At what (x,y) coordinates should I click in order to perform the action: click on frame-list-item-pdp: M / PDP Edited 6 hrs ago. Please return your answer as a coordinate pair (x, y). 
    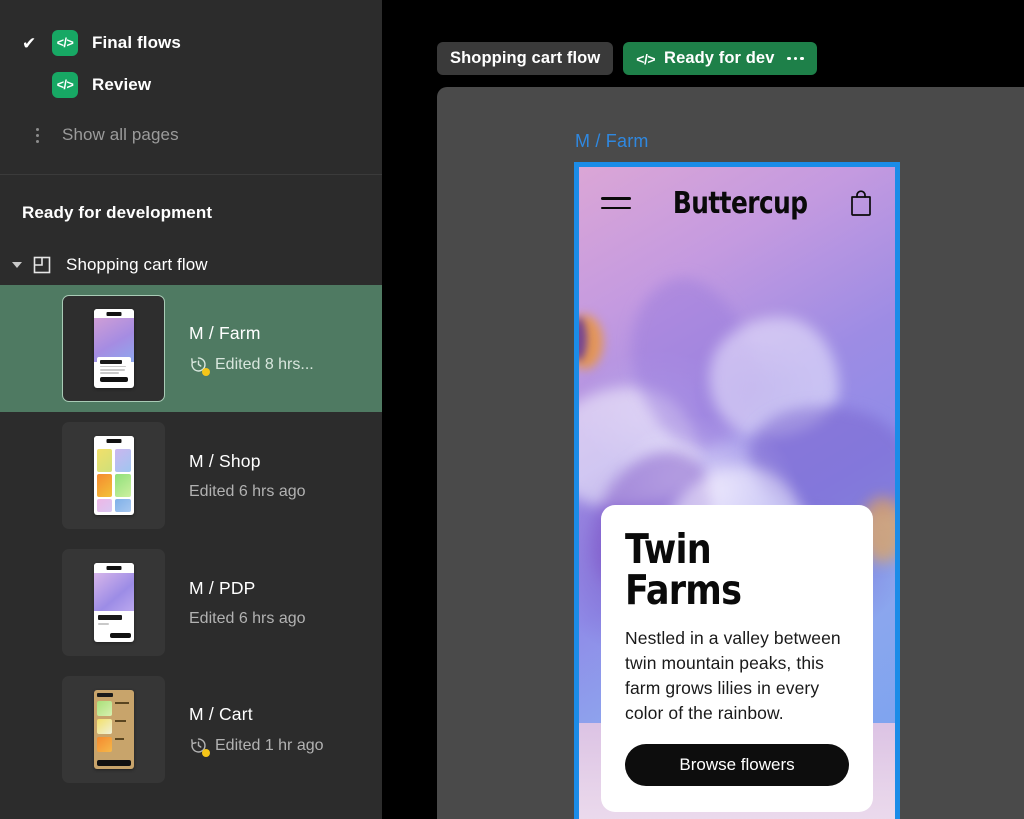
    Looking at the image, I should click on (191, 602).